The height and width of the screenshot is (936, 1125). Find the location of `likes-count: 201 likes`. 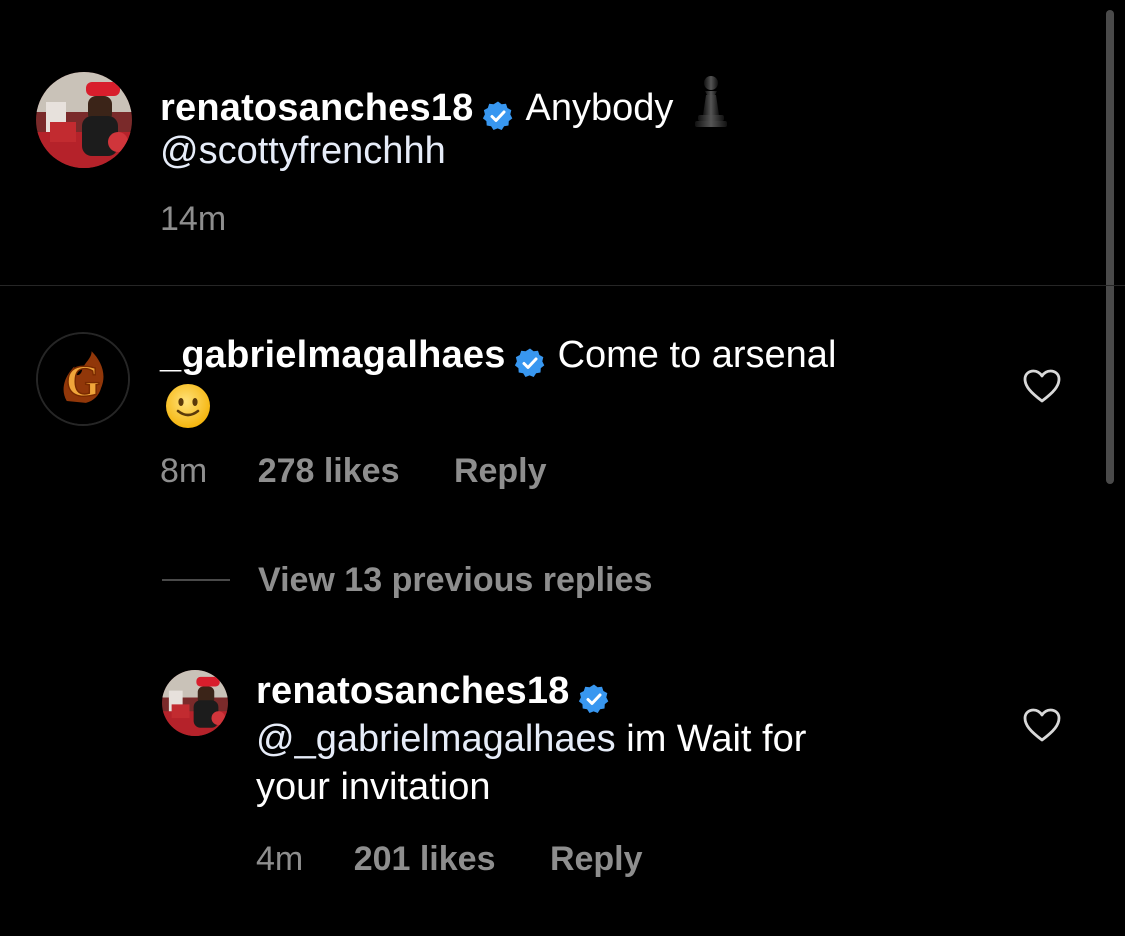

likes-count: 201 likes is located at coordinates (425, 859).